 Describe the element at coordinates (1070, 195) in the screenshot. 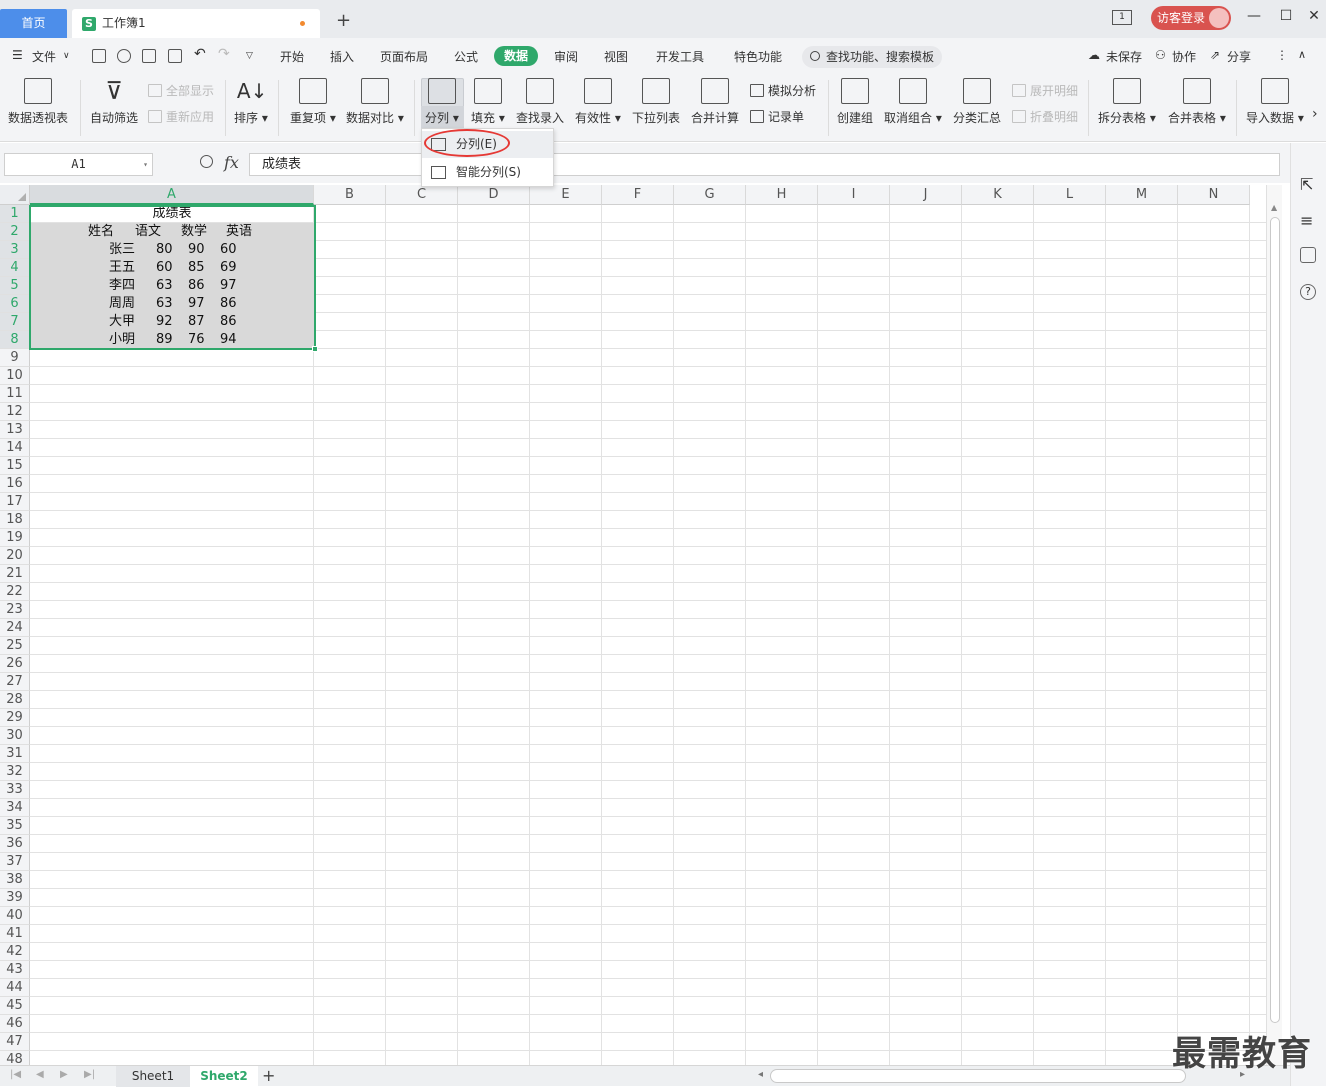

I see `column-header-l: L` at that location.